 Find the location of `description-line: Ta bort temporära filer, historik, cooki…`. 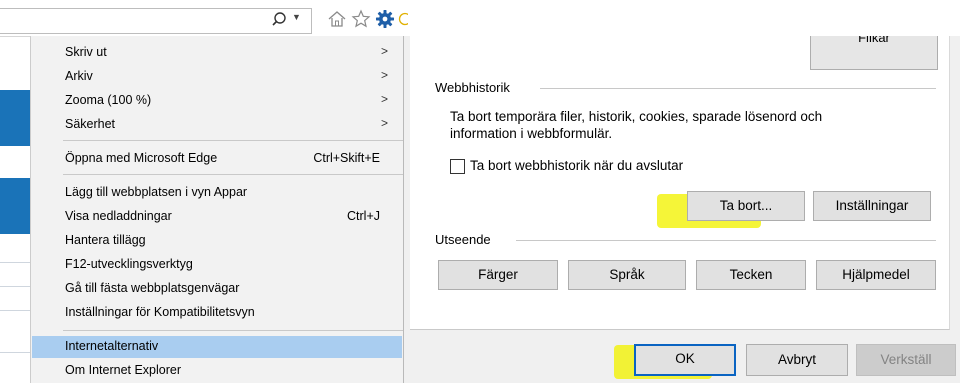

description-line: Ta bort temporära filer, historik, cooki… is located at coordinates (636, 116).